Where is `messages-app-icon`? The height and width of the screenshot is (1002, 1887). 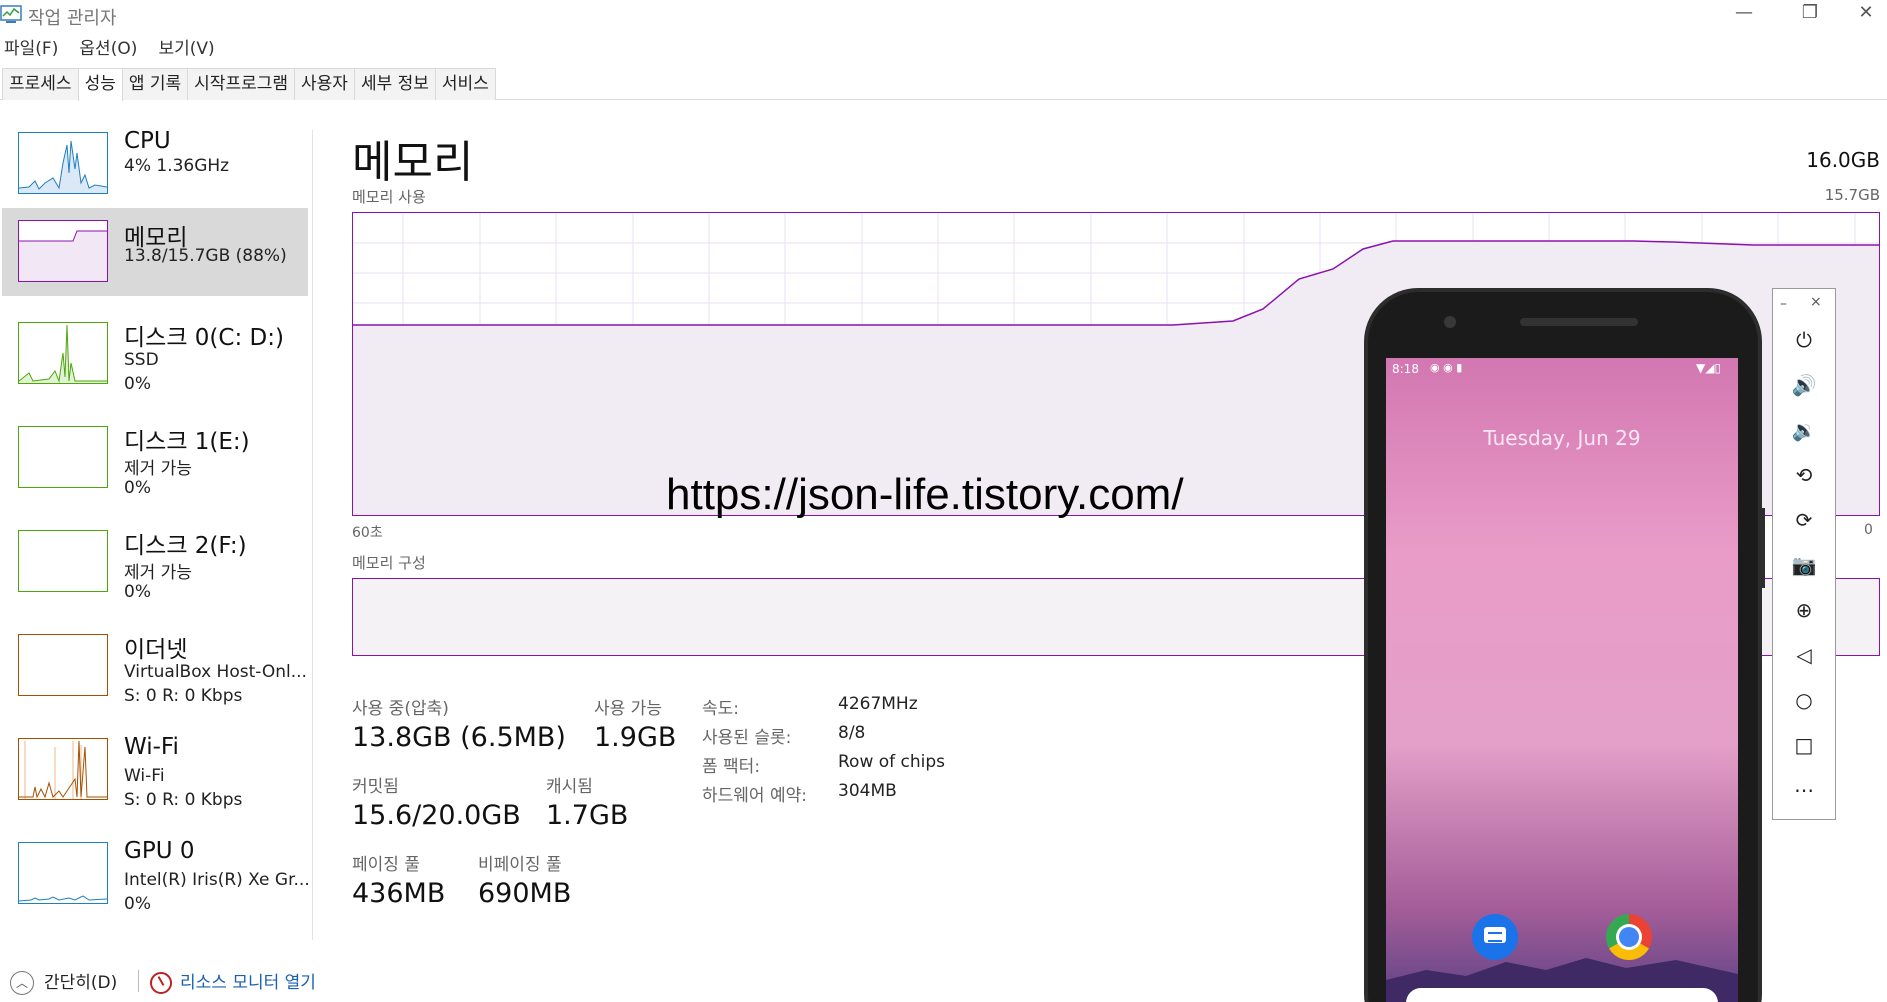
messages-app-icon is located at coordinates (1495, 937).